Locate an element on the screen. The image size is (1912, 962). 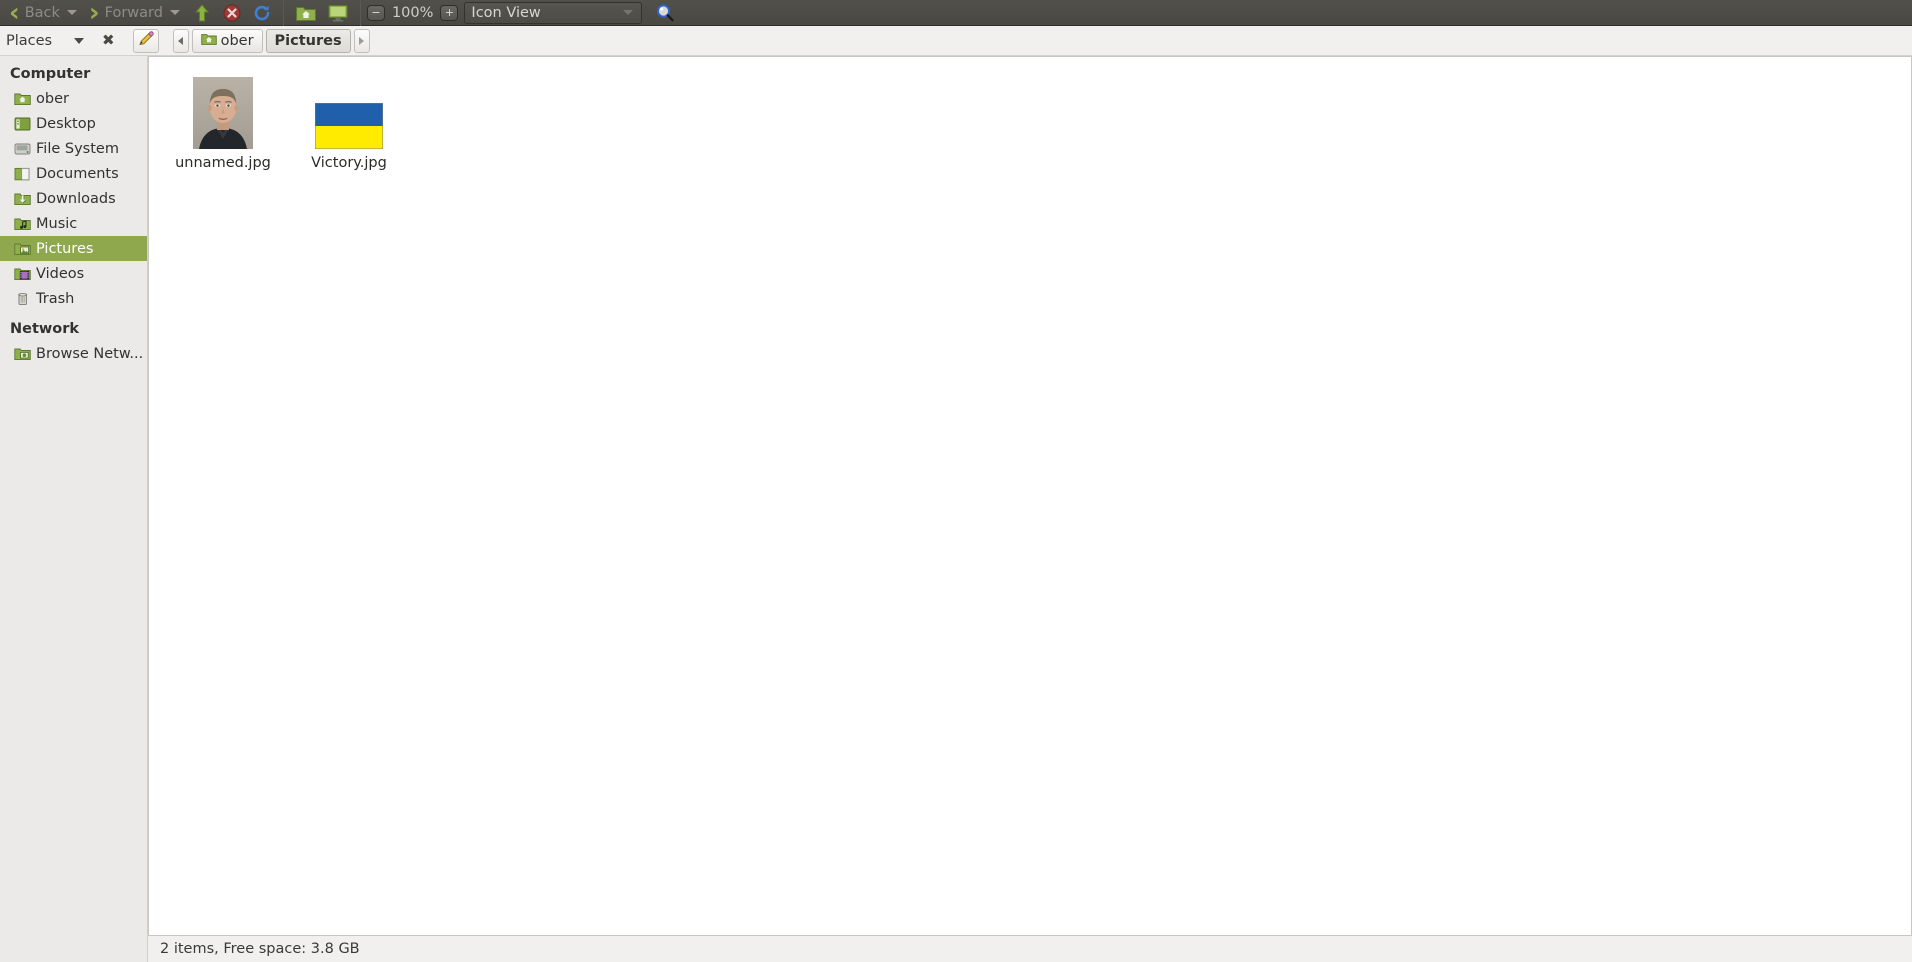
sidebar-item-label: ober is located at coordinates (52, 98).